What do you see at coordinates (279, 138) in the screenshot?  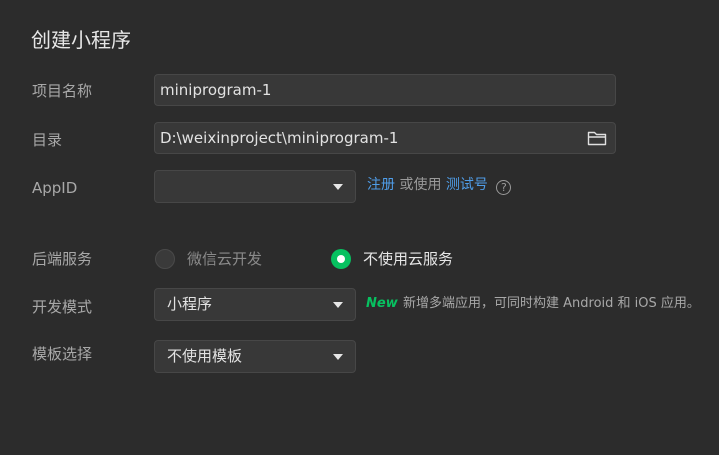 I see `directory-value: D:\weixinproject\miniprogram-1` at bounding box center [279, 138].